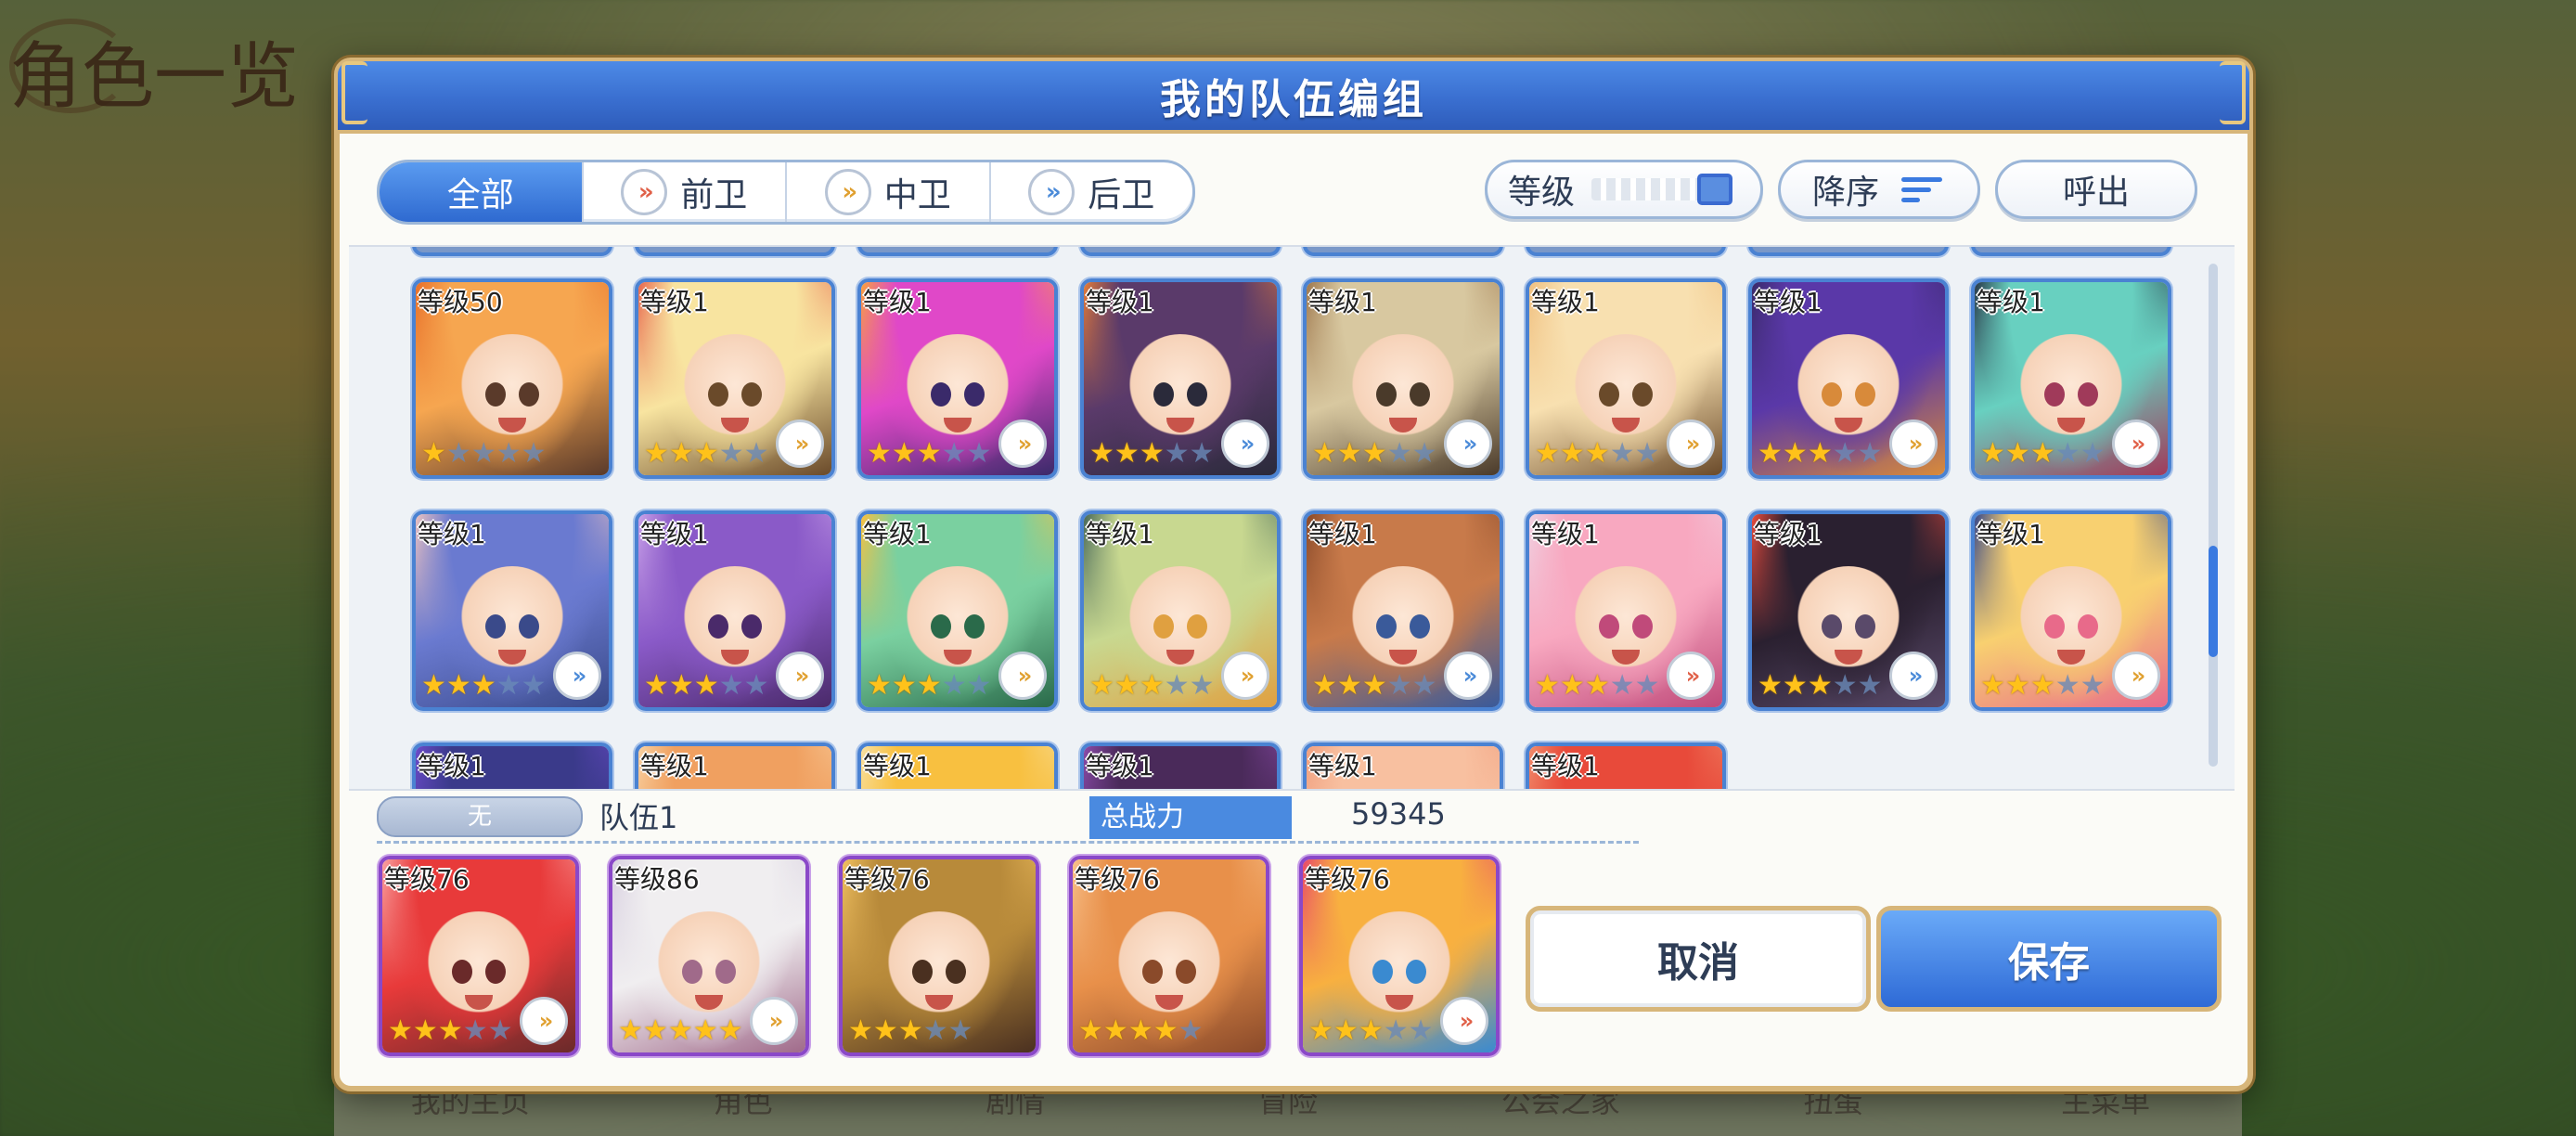  I want to click on grid-scrollbar, so click(2213, 515).